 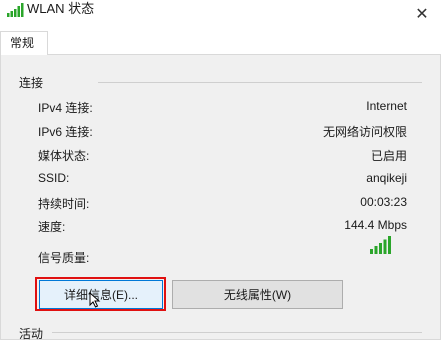 I want to click on connection-divider, so click(x=260, y=82).